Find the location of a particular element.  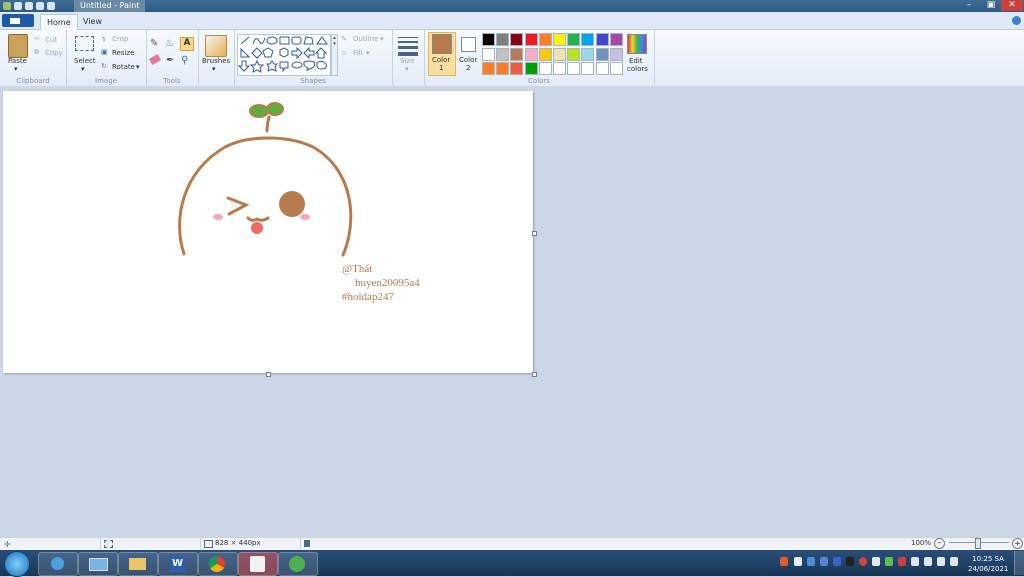

pencil-icon: ✎ is located at coordinates (156, 43).